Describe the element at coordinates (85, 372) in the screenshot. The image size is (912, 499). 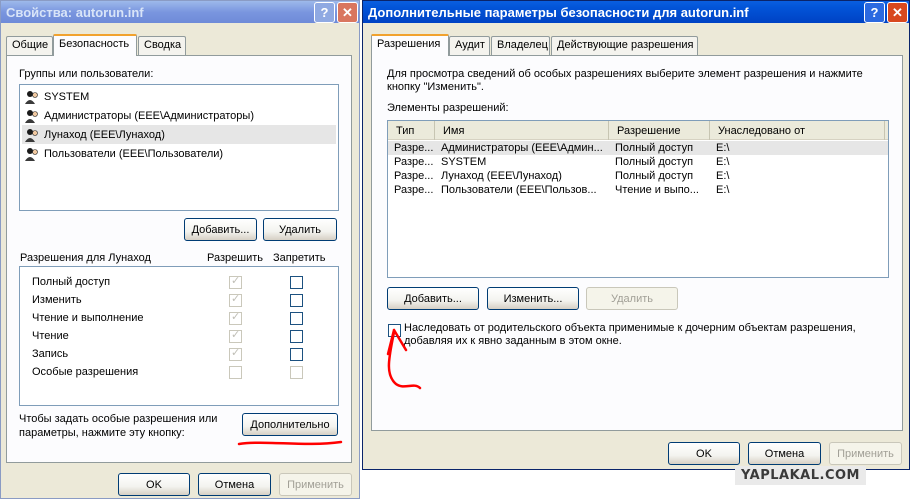
I see `permission-name: Особые разрешения` at that location.